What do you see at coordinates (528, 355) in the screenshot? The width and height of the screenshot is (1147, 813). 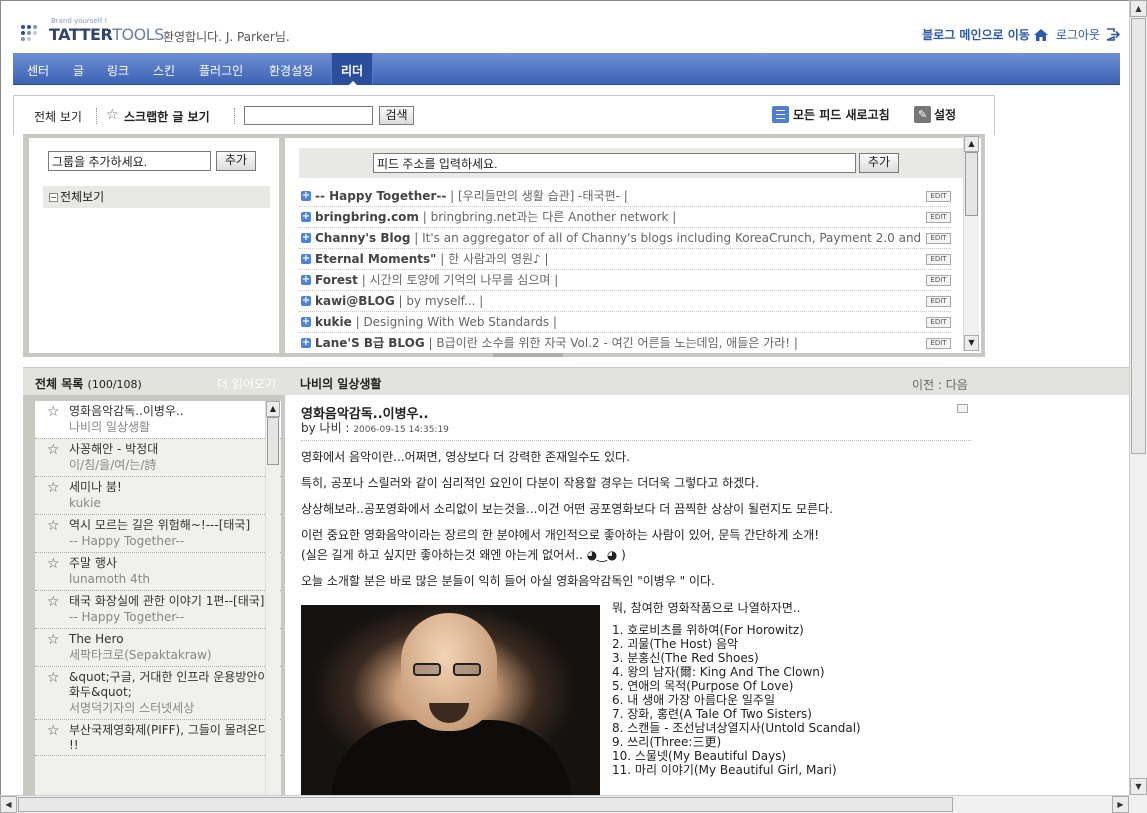 I see `panel-resize-handle` at bounding box center [528, 355].